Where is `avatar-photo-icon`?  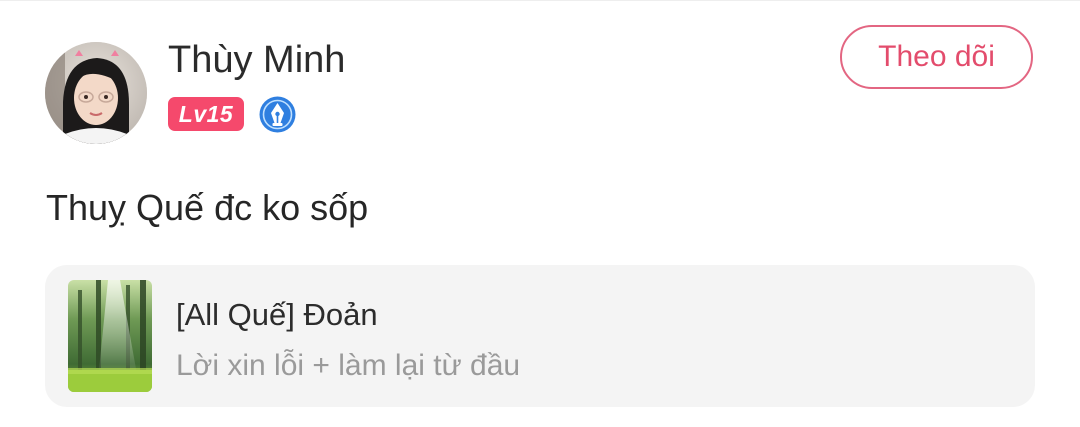
avatar-photo-icon is located at coordinates (96, 93).